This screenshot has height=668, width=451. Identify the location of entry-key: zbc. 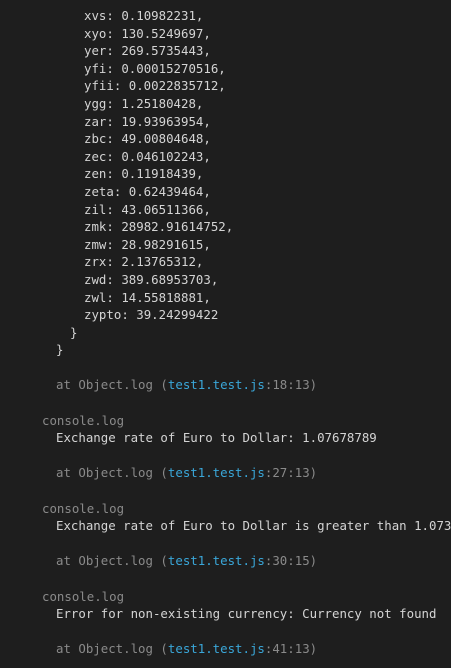
(95, 139).